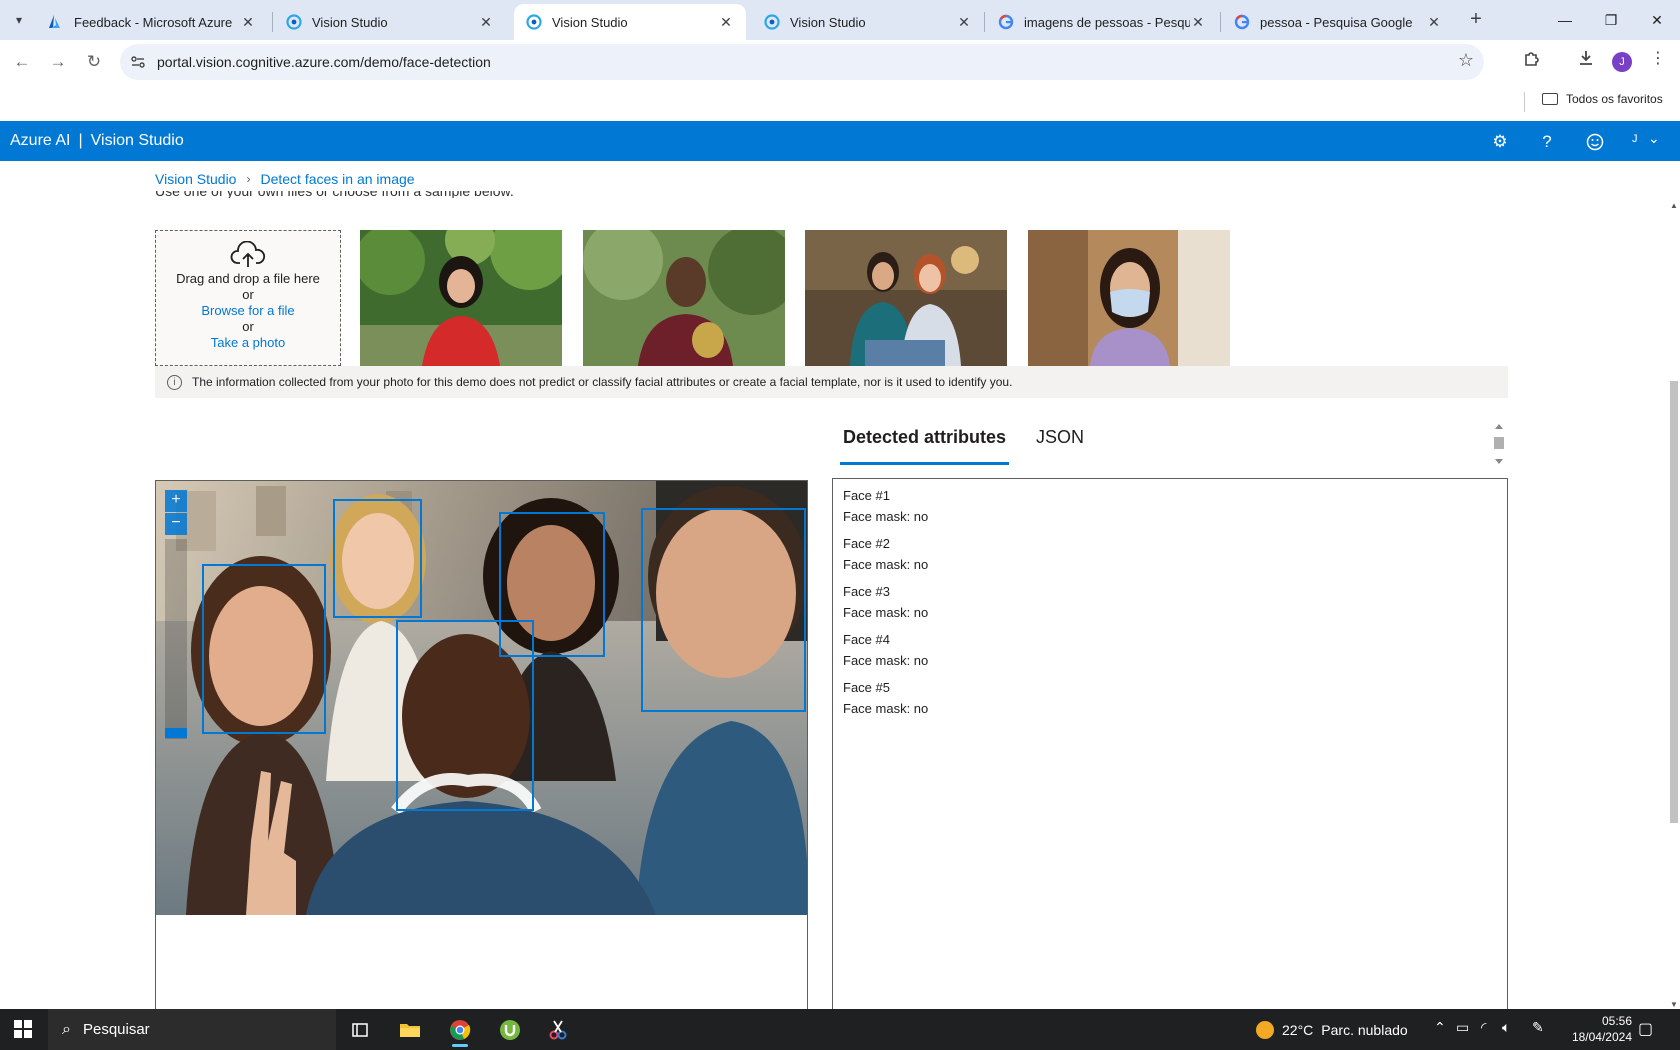 This screenshot has width=1680, height=1050. What do you see at coordinates (1602, 99) in the screenshot?
I see `all-bookmarks-button: Todos os favoritos` at bounding box center [1602, 99].